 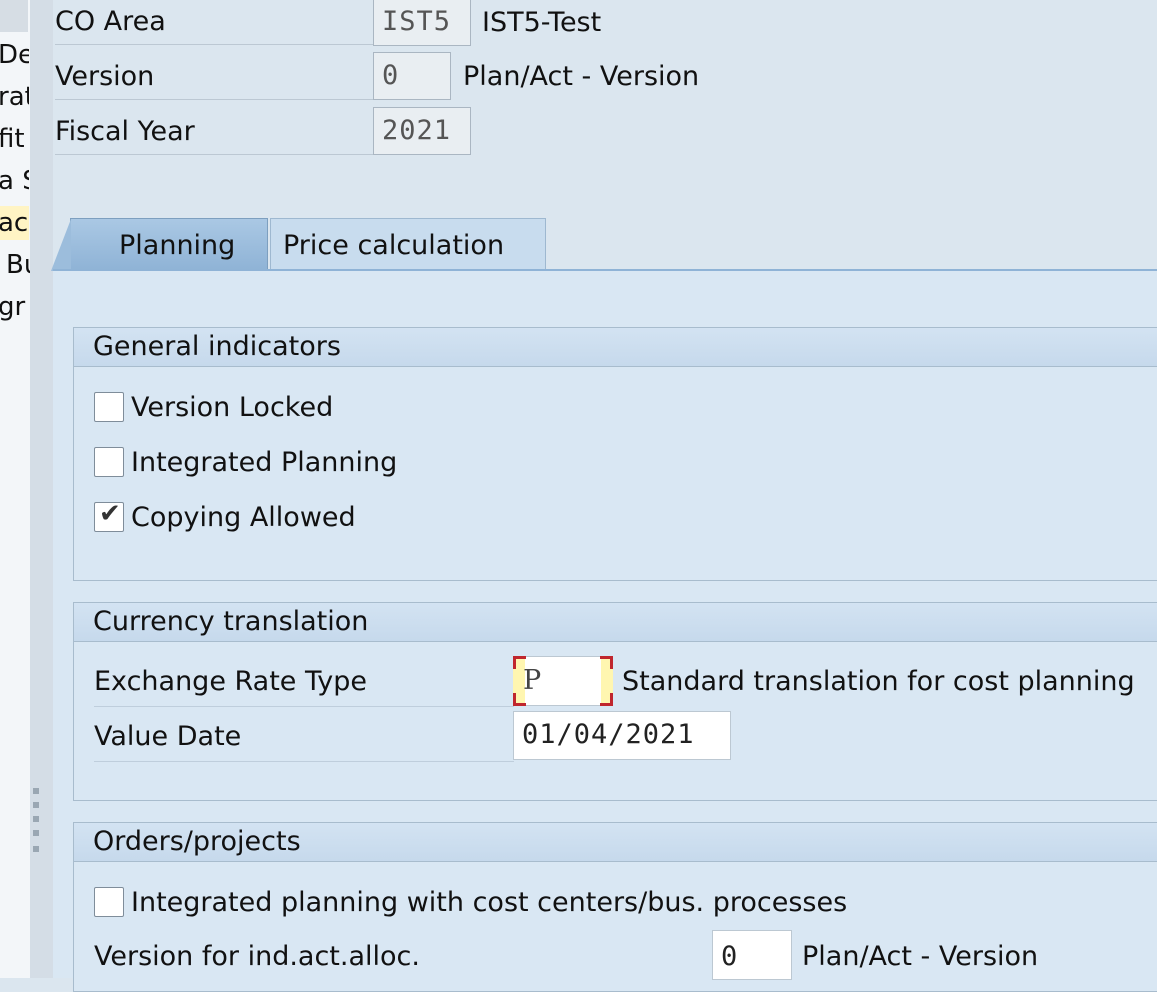 What do you see at coordinates (878, 681) in the screenshot?
I see `exchange-rate-type-description: Standard translation for cost planning` at bounding box center [878, 681].